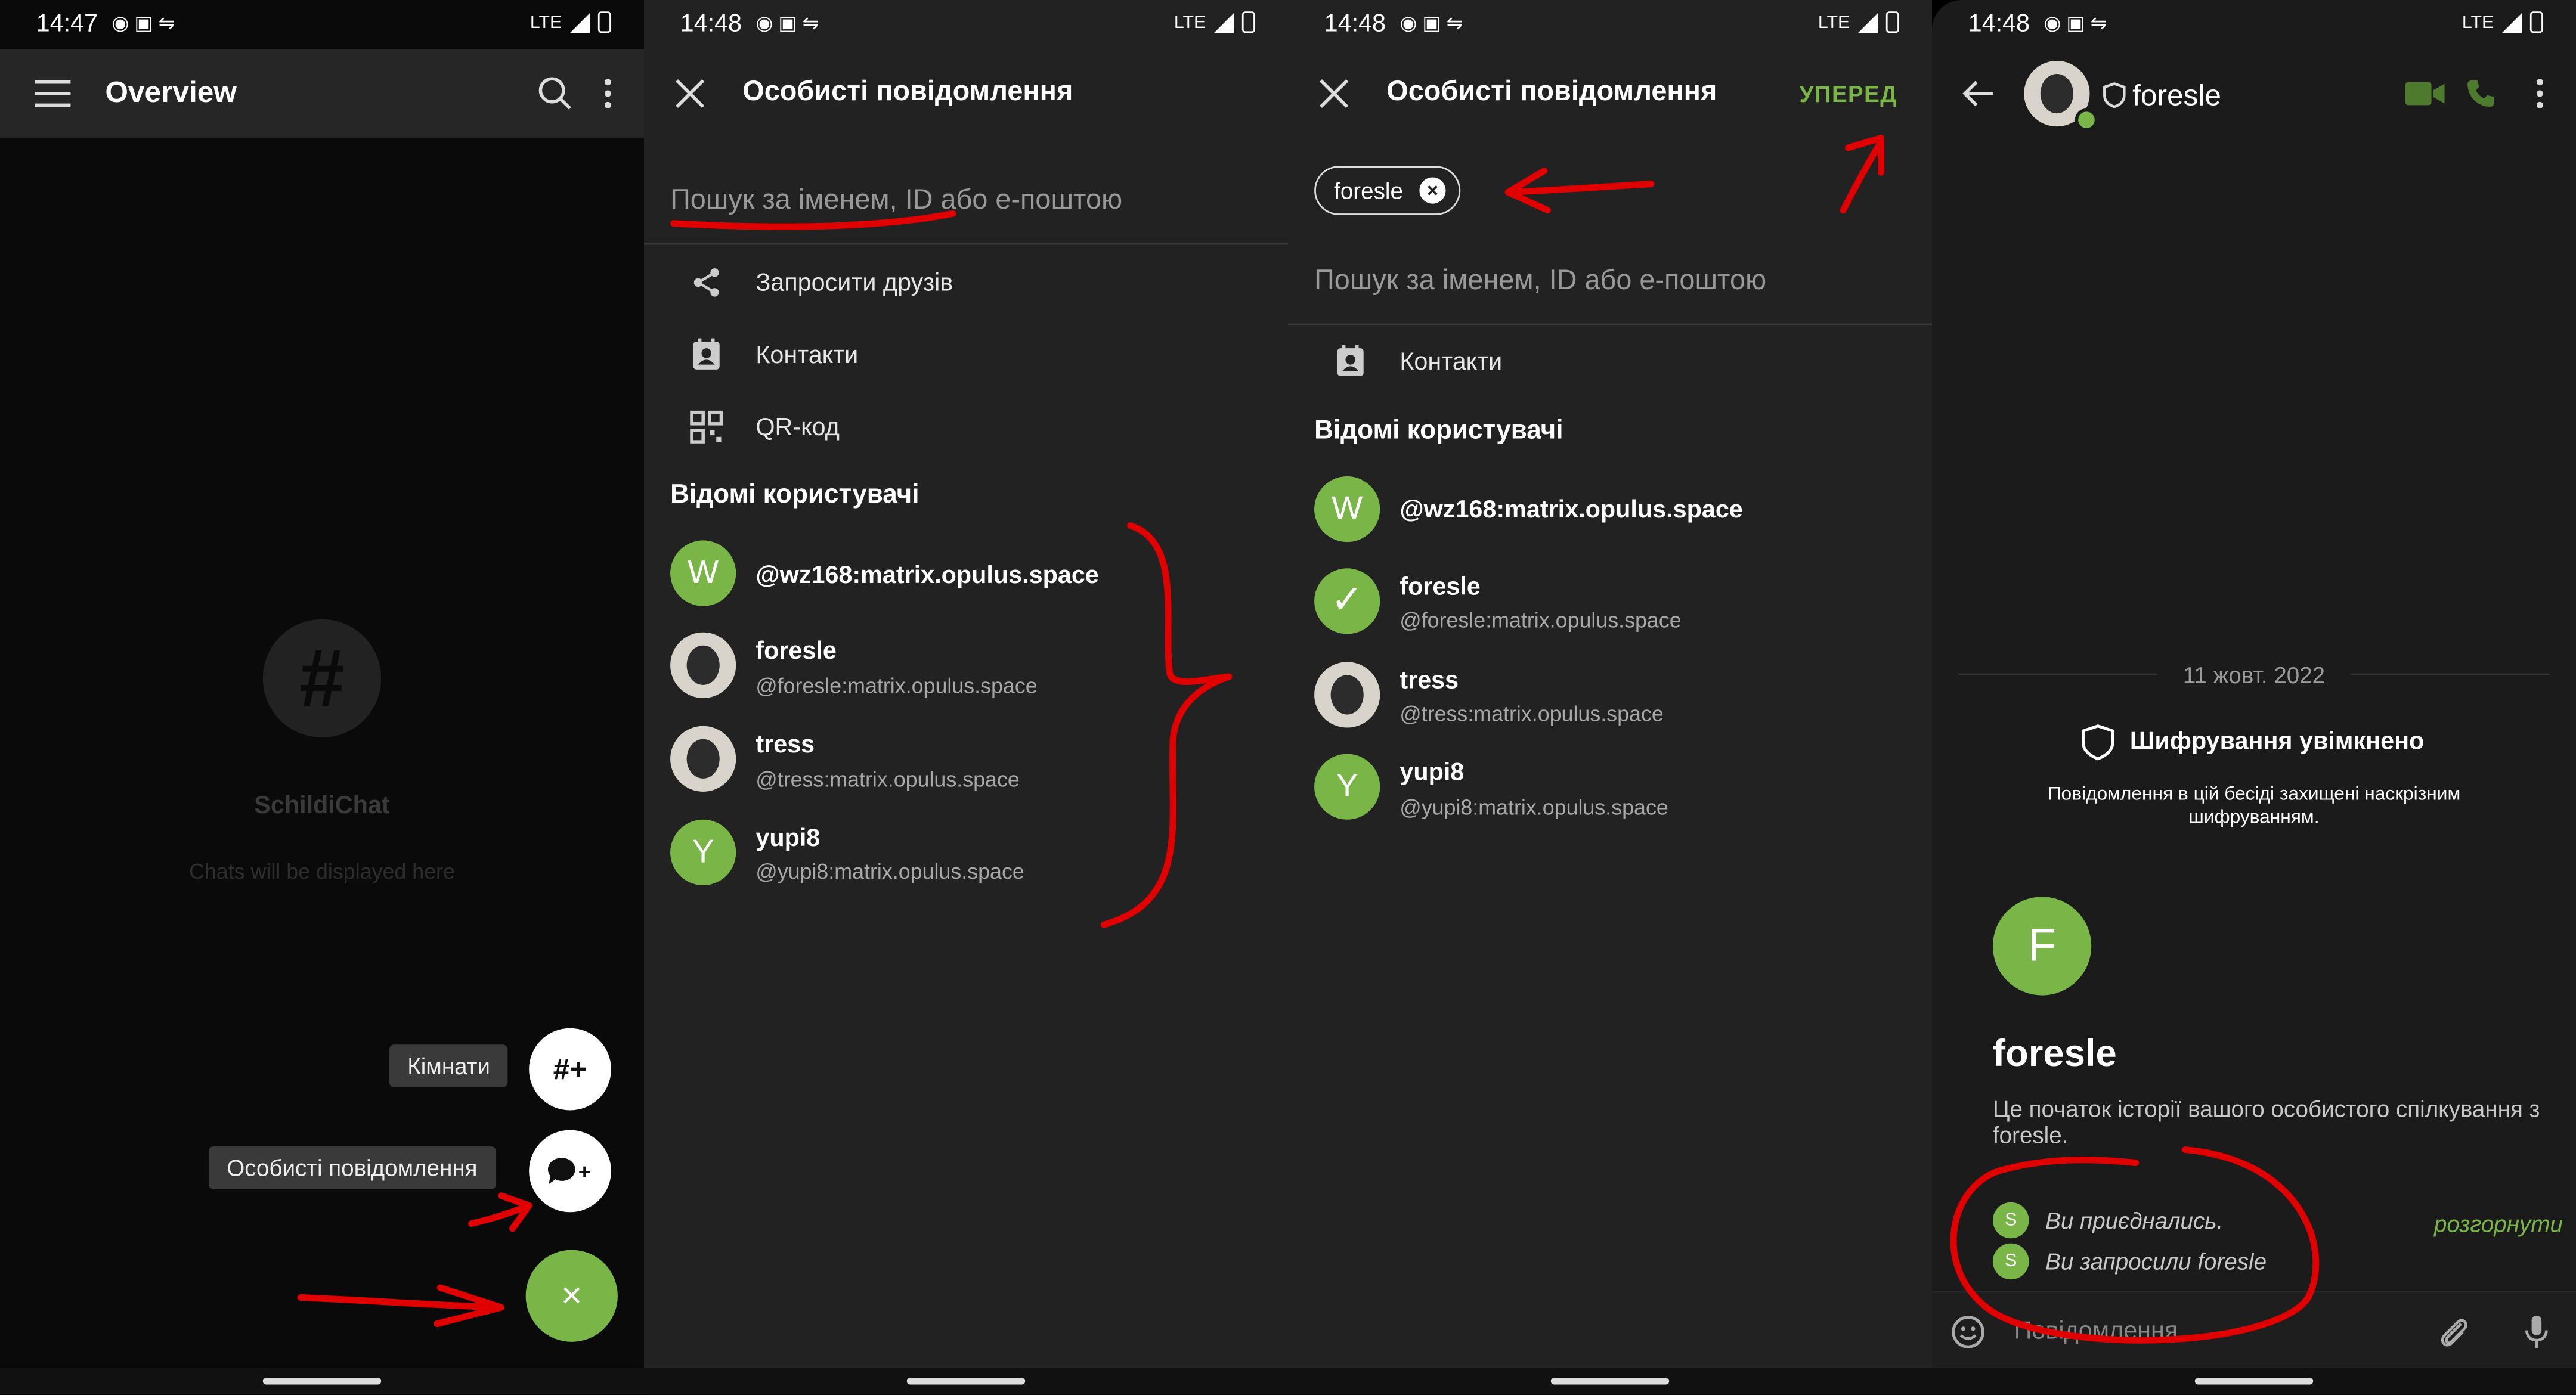 This screenshot has height=1395, width=2576. What do you see at coordinates (2480, 93) in the screenshot?
I see `voice-call-icon` at bounding box center [2480, 93].